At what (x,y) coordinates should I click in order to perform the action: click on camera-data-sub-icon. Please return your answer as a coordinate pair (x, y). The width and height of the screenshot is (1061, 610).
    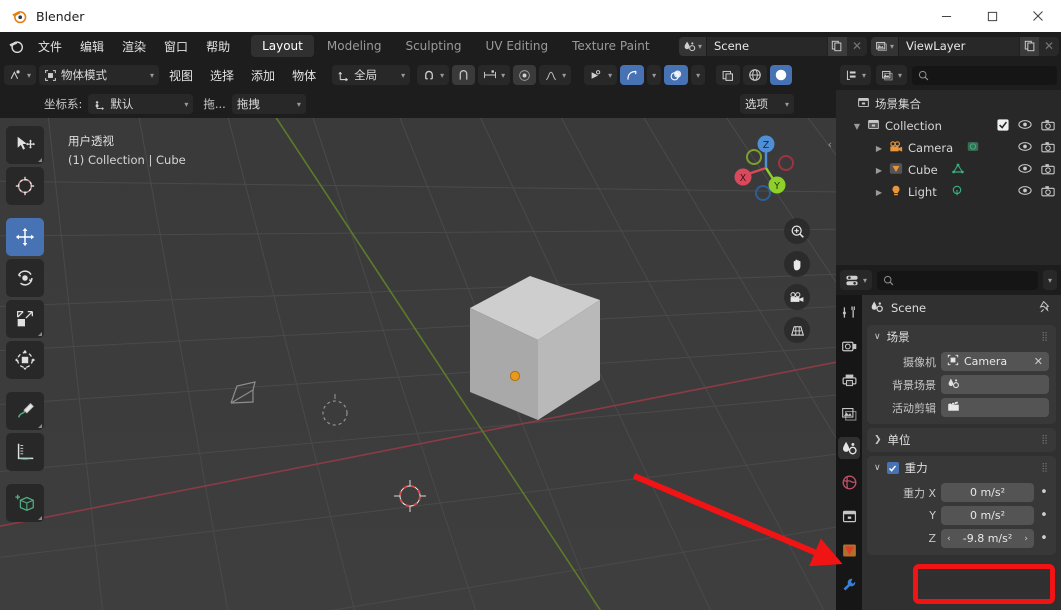
    Looking at the image, I should click on (973, 148).